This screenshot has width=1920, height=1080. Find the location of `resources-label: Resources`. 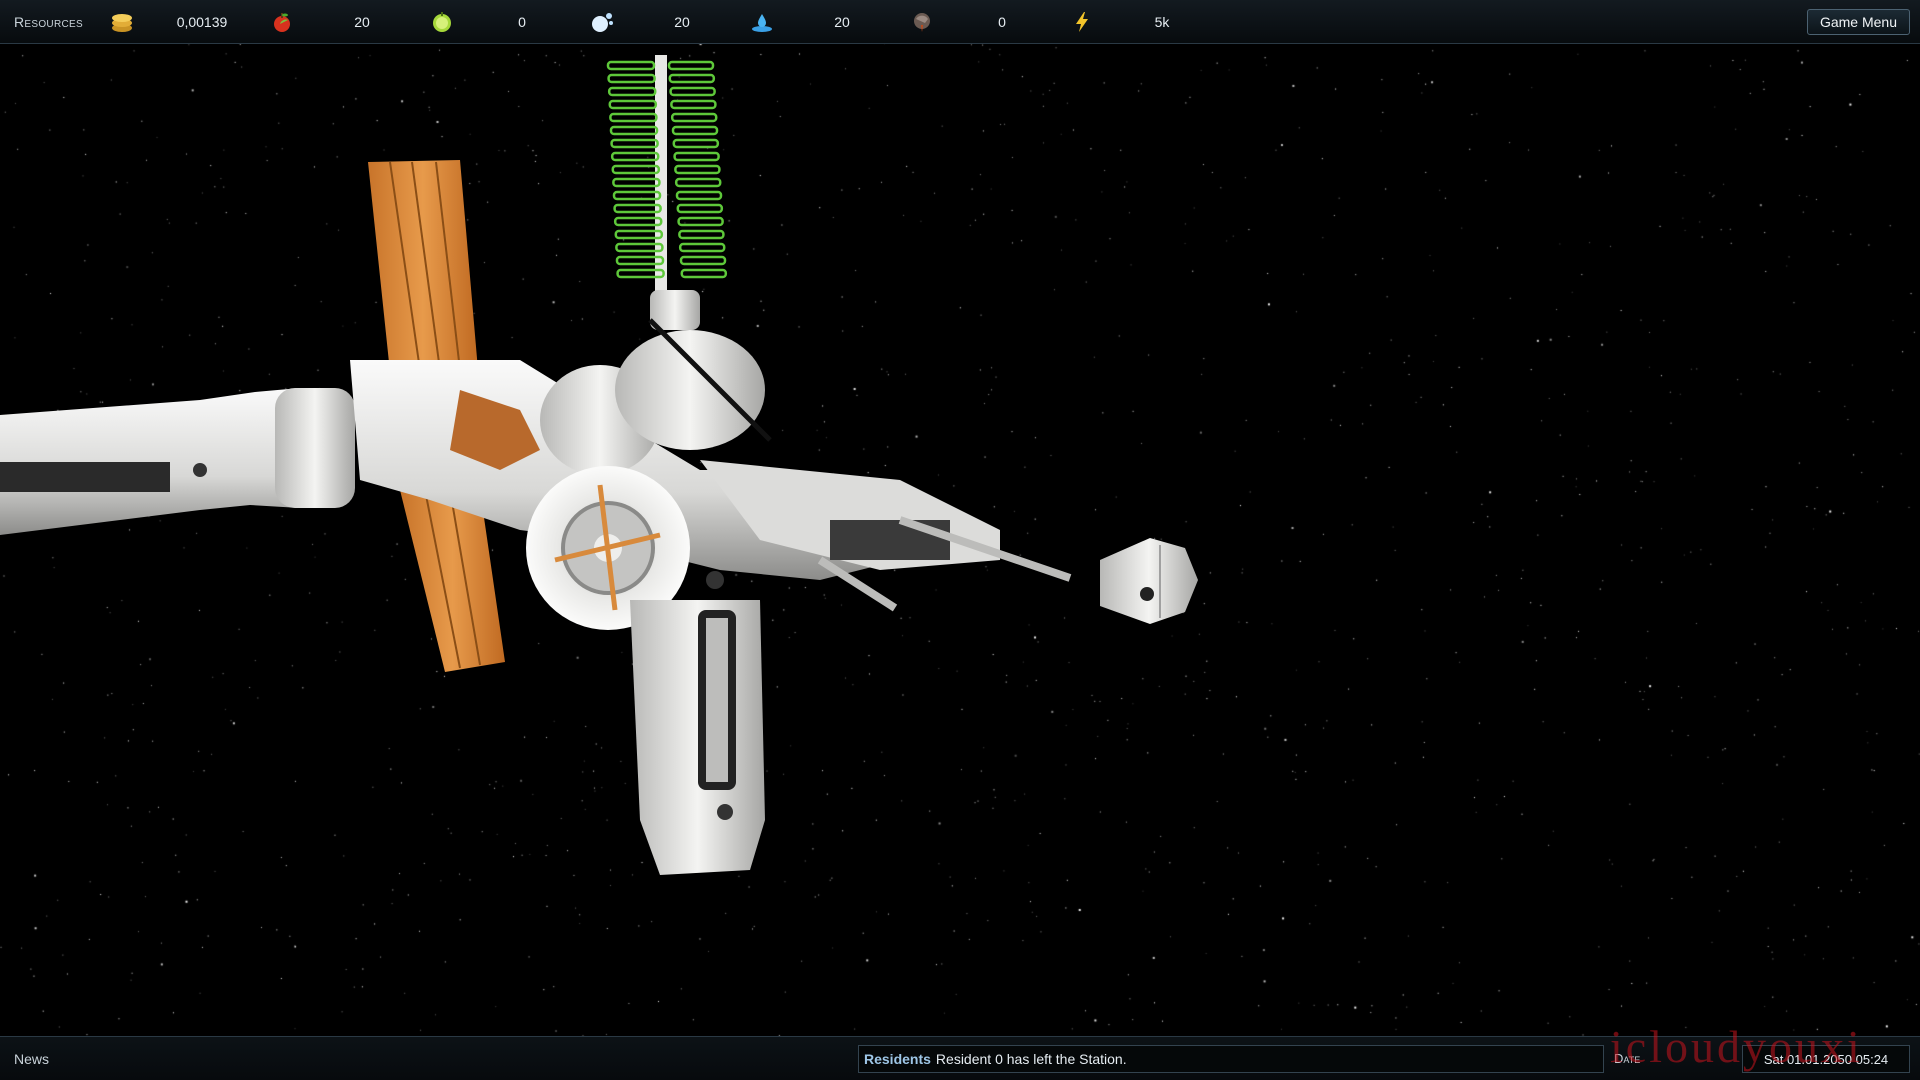

resources-label: Resources is located at coordinates (48, 22).